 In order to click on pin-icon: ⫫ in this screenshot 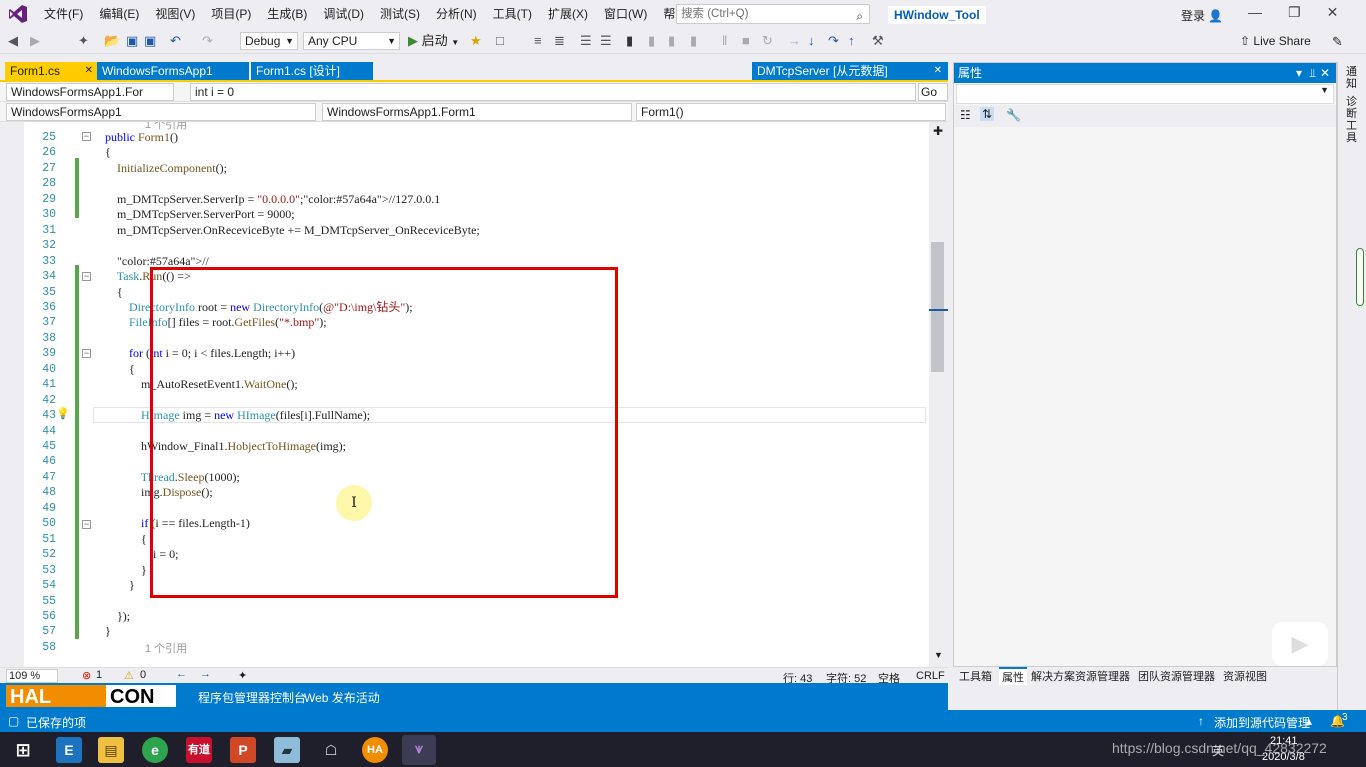, I will do `click(1312, 73)`.